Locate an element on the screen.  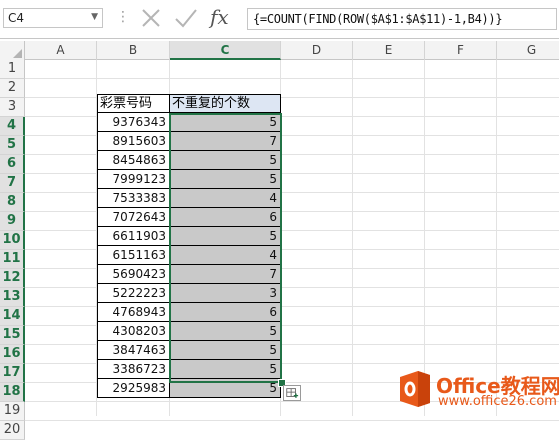
cell-c7: 5 is located at coordinates (225, 179).